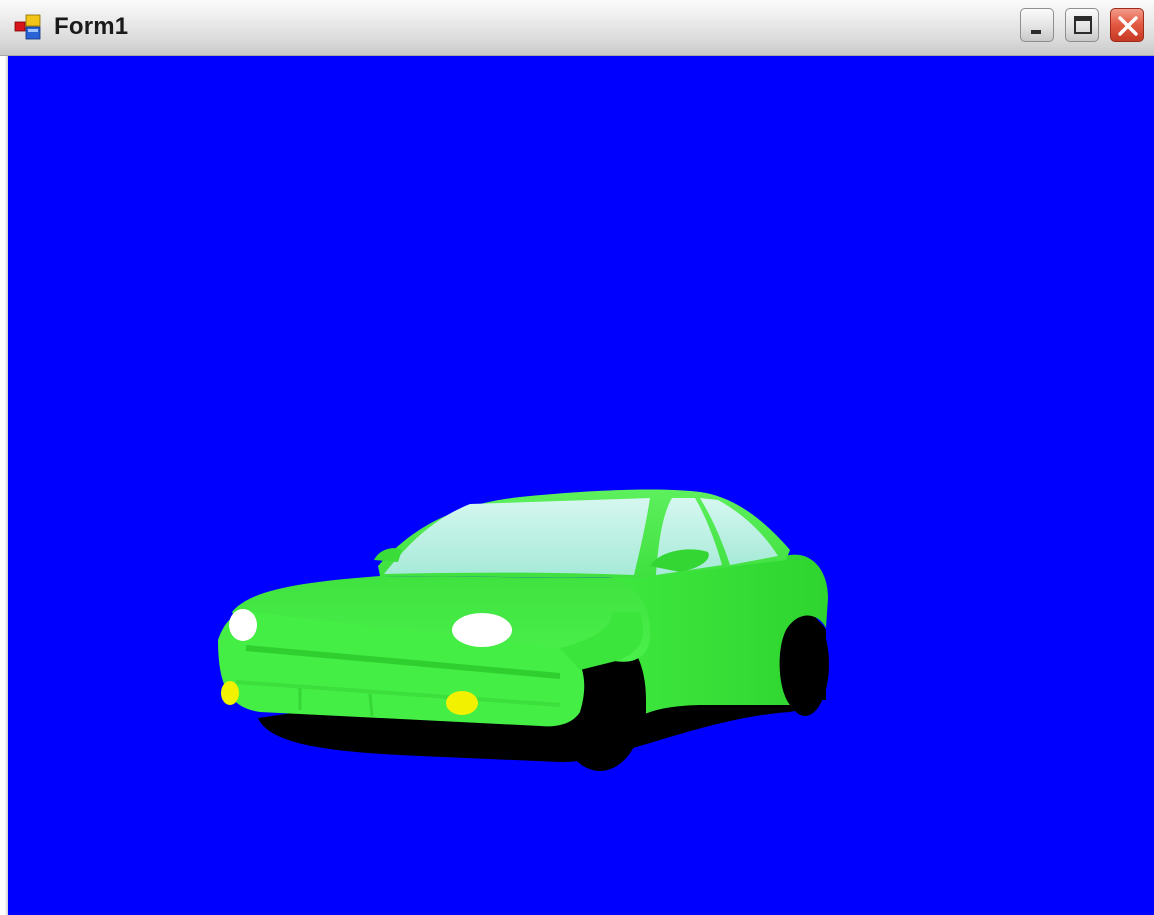 The image size is (1154, 915). I want to click on left-foglight, so click(230, 693).